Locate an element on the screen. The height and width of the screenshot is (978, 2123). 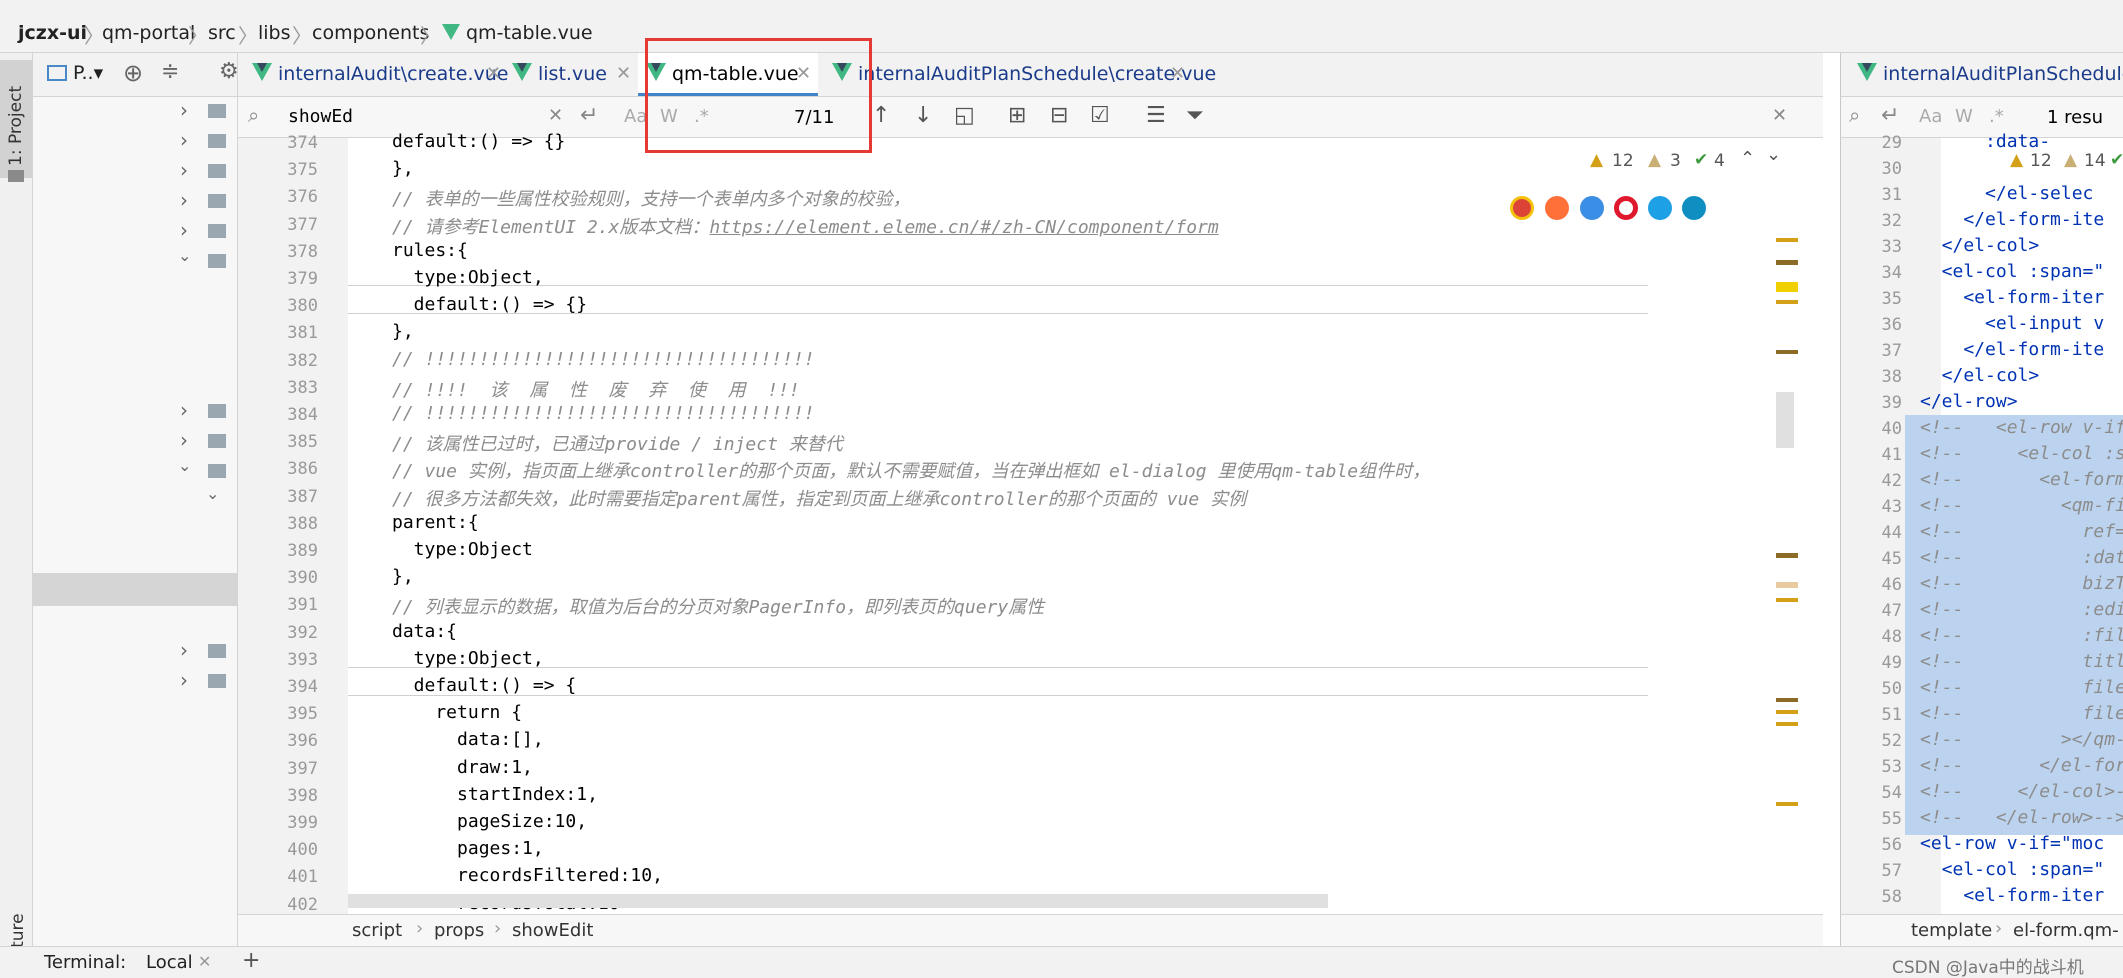
tab-internal-audit-create: internalAudit\create.vue ✕ is located at coordinates (378, 74).